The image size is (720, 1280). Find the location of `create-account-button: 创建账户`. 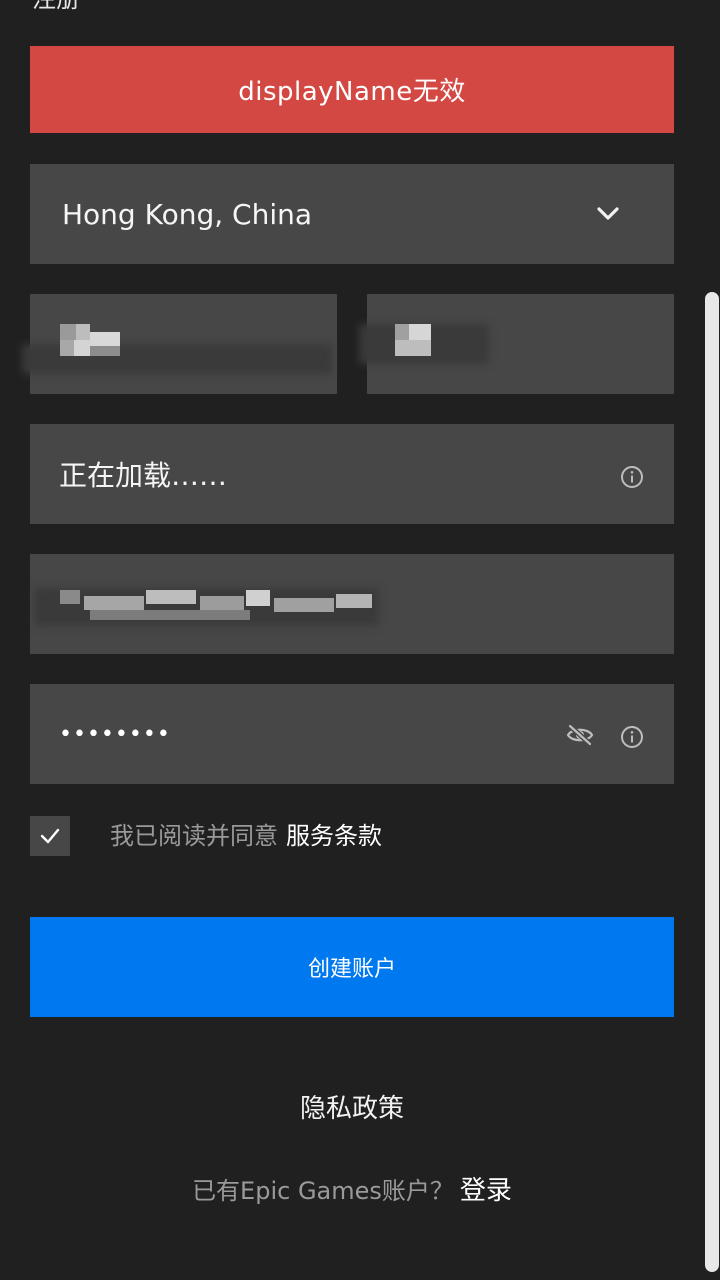

create-account-button: 创建账户 is located at coordinates (352, 967).